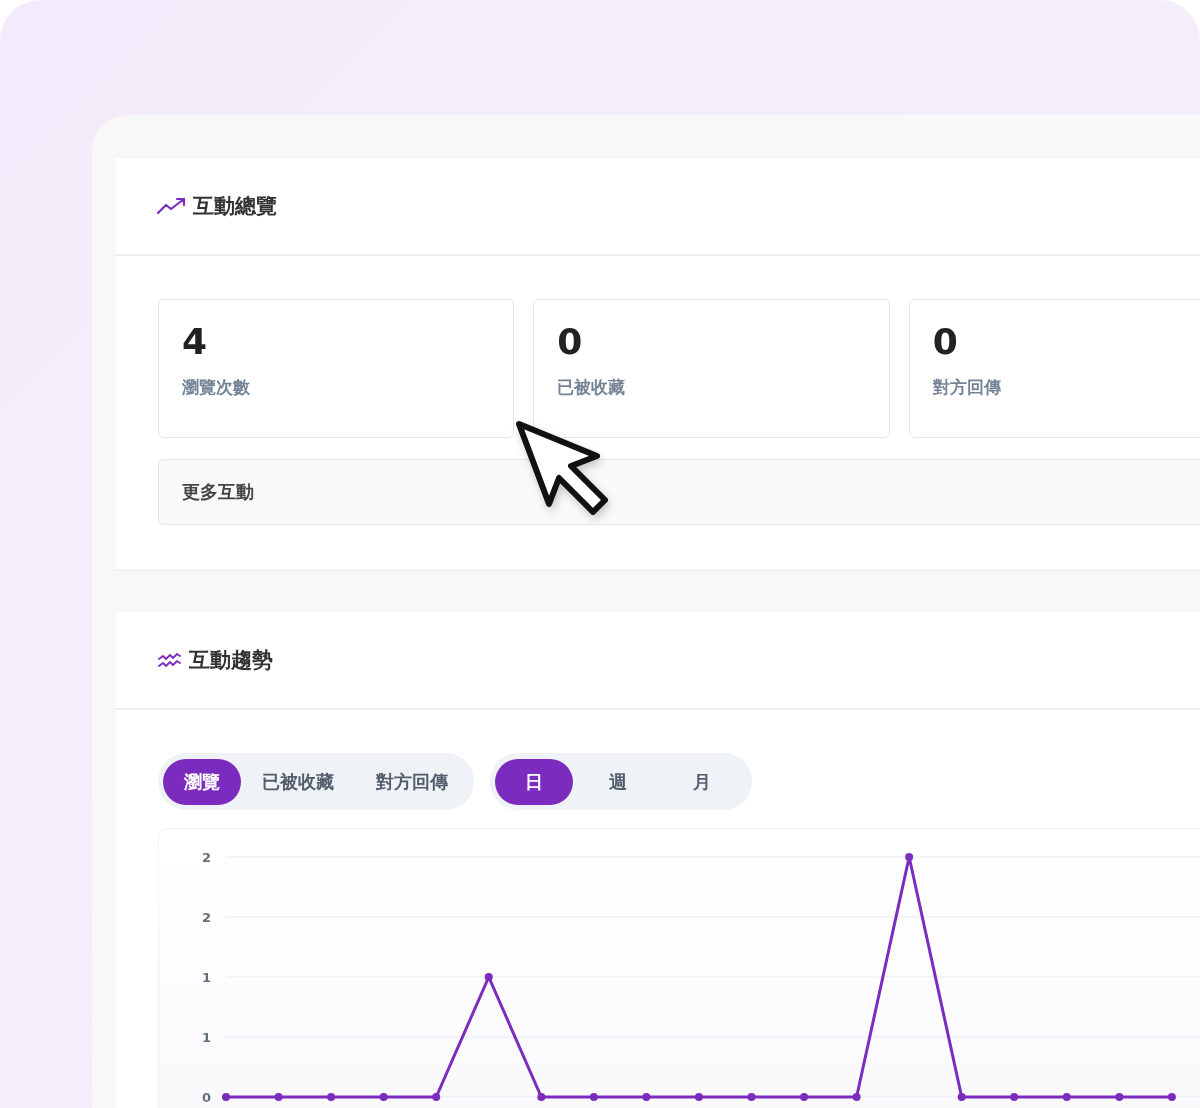  Describe the element at coordinates (702, 781) in the screenshot. I see `period-tab: 月` at that location.